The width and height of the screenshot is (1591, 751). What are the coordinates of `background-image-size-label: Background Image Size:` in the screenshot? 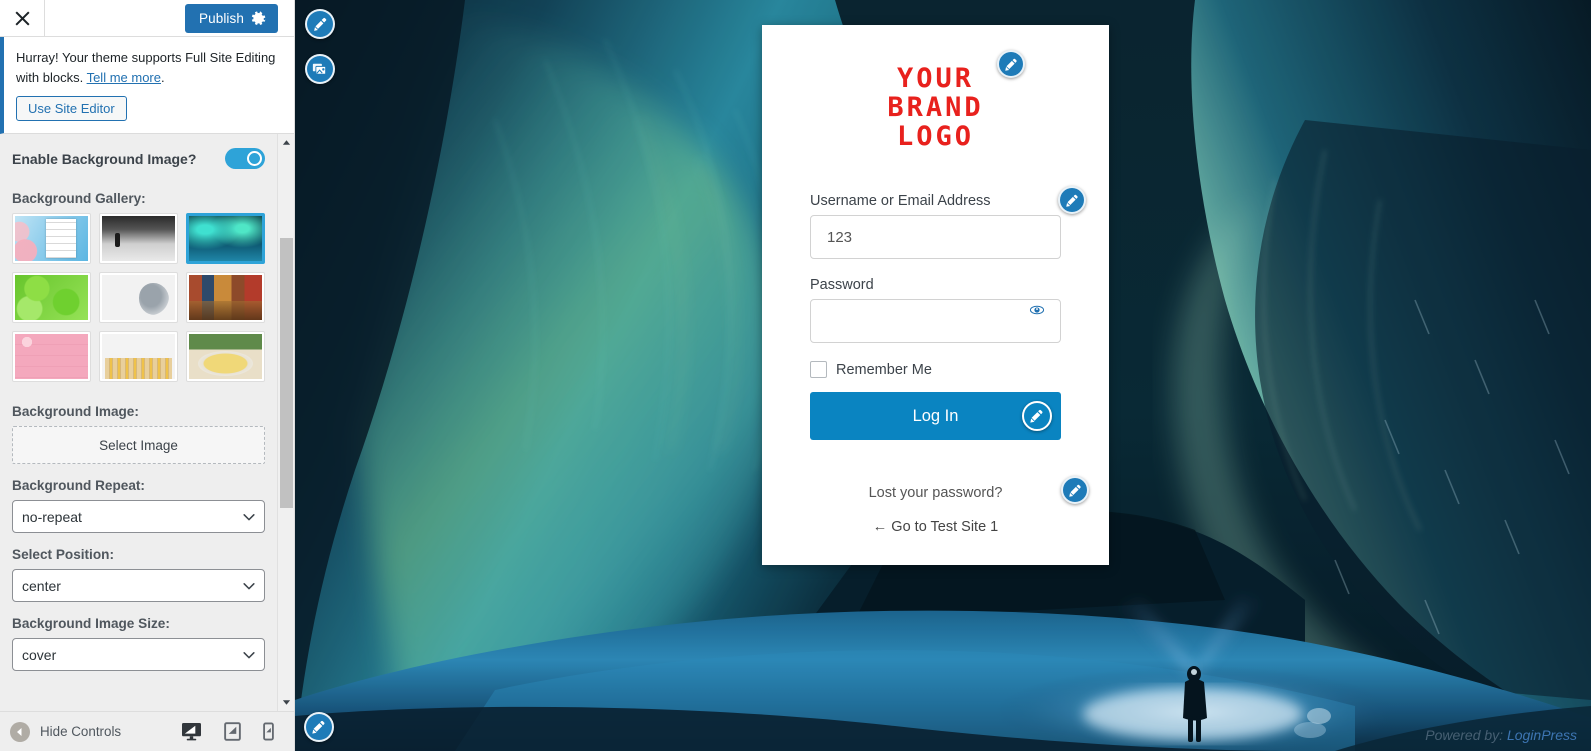 It's located at (91, 623).